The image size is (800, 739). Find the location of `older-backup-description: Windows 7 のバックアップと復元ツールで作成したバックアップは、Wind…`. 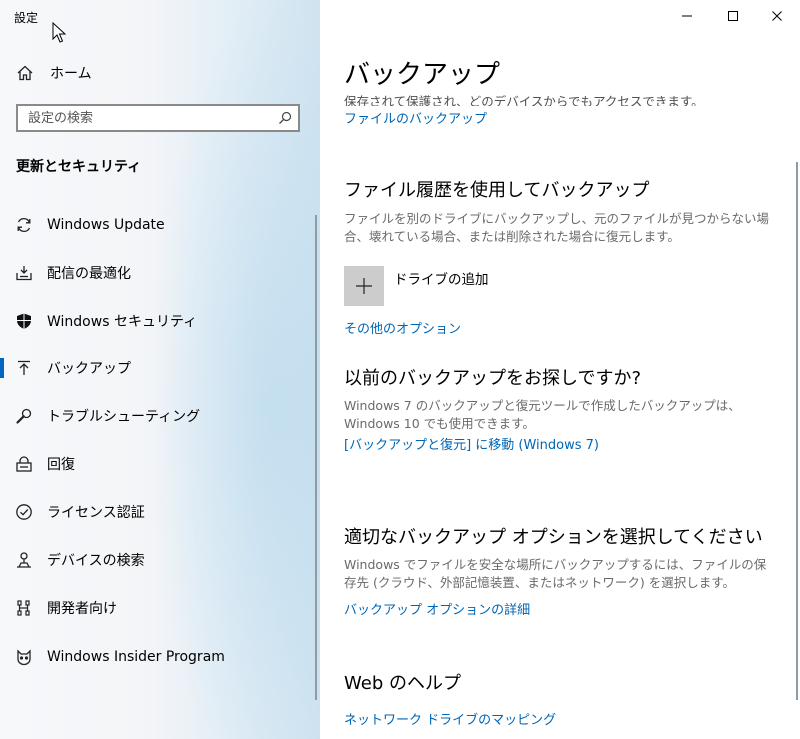

older-backup-description: Windows 7 のバックアップと復元ツールで作成したバックアップは、Wind… is located at coordinates (542, 414).